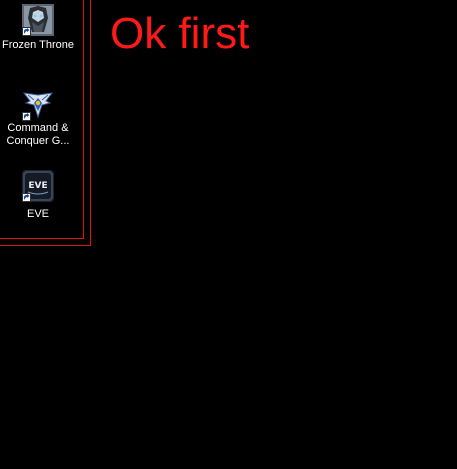 Image resolution: width=457 pixels, height=469 pixels. Describe the element at coordinates (38, 45) in the screenshot. I see `desktop-icon-label: Frozen Throne` at that location.